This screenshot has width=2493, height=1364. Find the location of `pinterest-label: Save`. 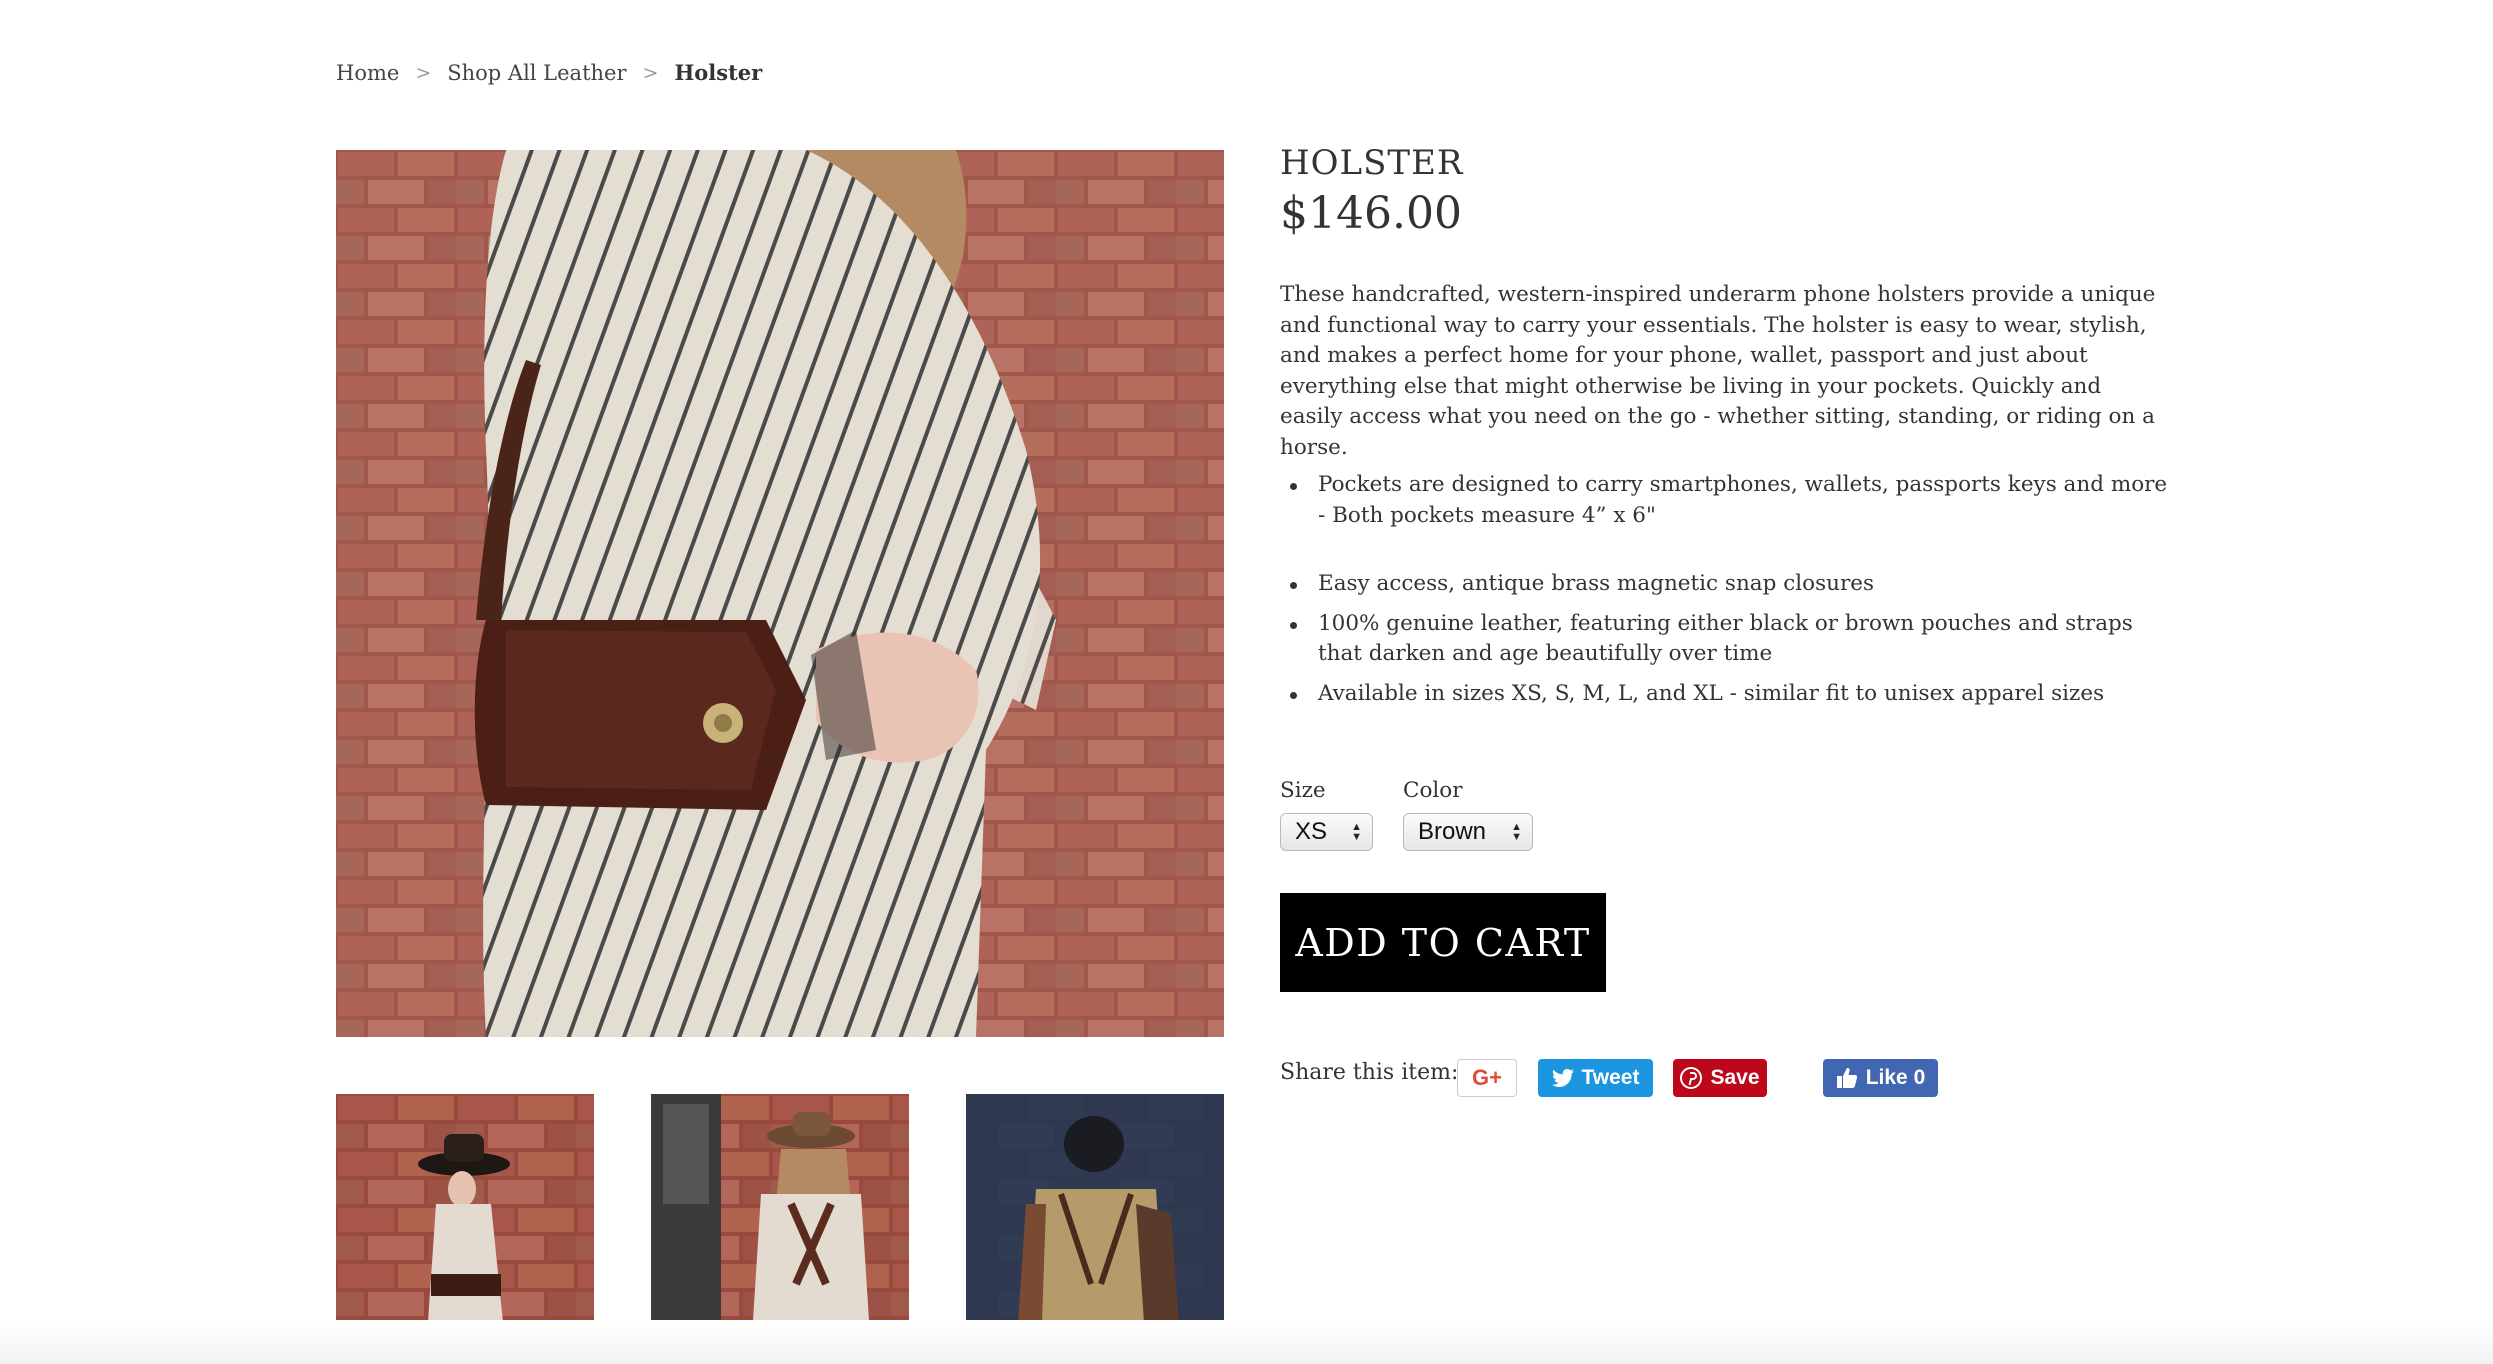

pinterest-label: Save is located at coordinates (1735, 1077).